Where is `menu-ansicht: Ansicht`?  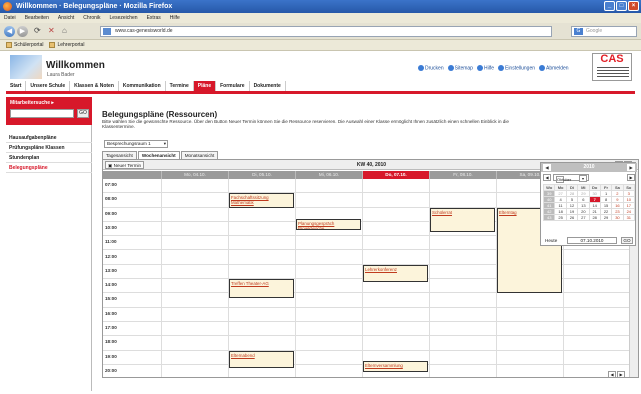
menu-ansicht: Ansicht is located at coordinates (66, 18).